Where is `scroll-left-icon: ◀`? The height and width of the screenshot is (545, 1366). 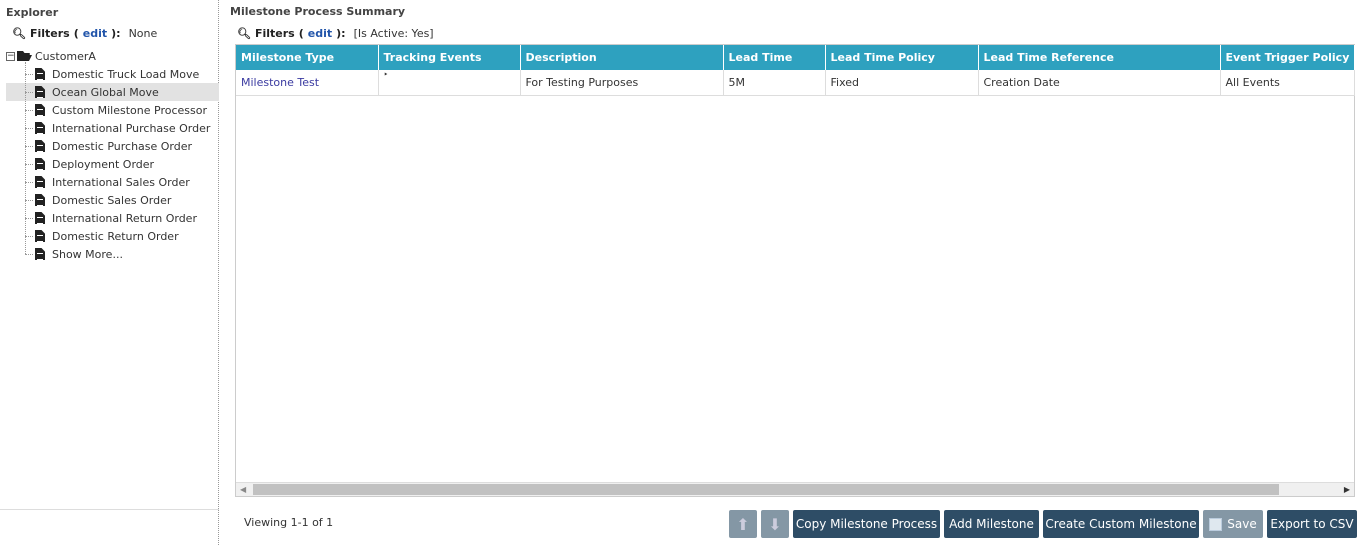 scroll-left-icon: ◀ is located at coordinates (243, 489).